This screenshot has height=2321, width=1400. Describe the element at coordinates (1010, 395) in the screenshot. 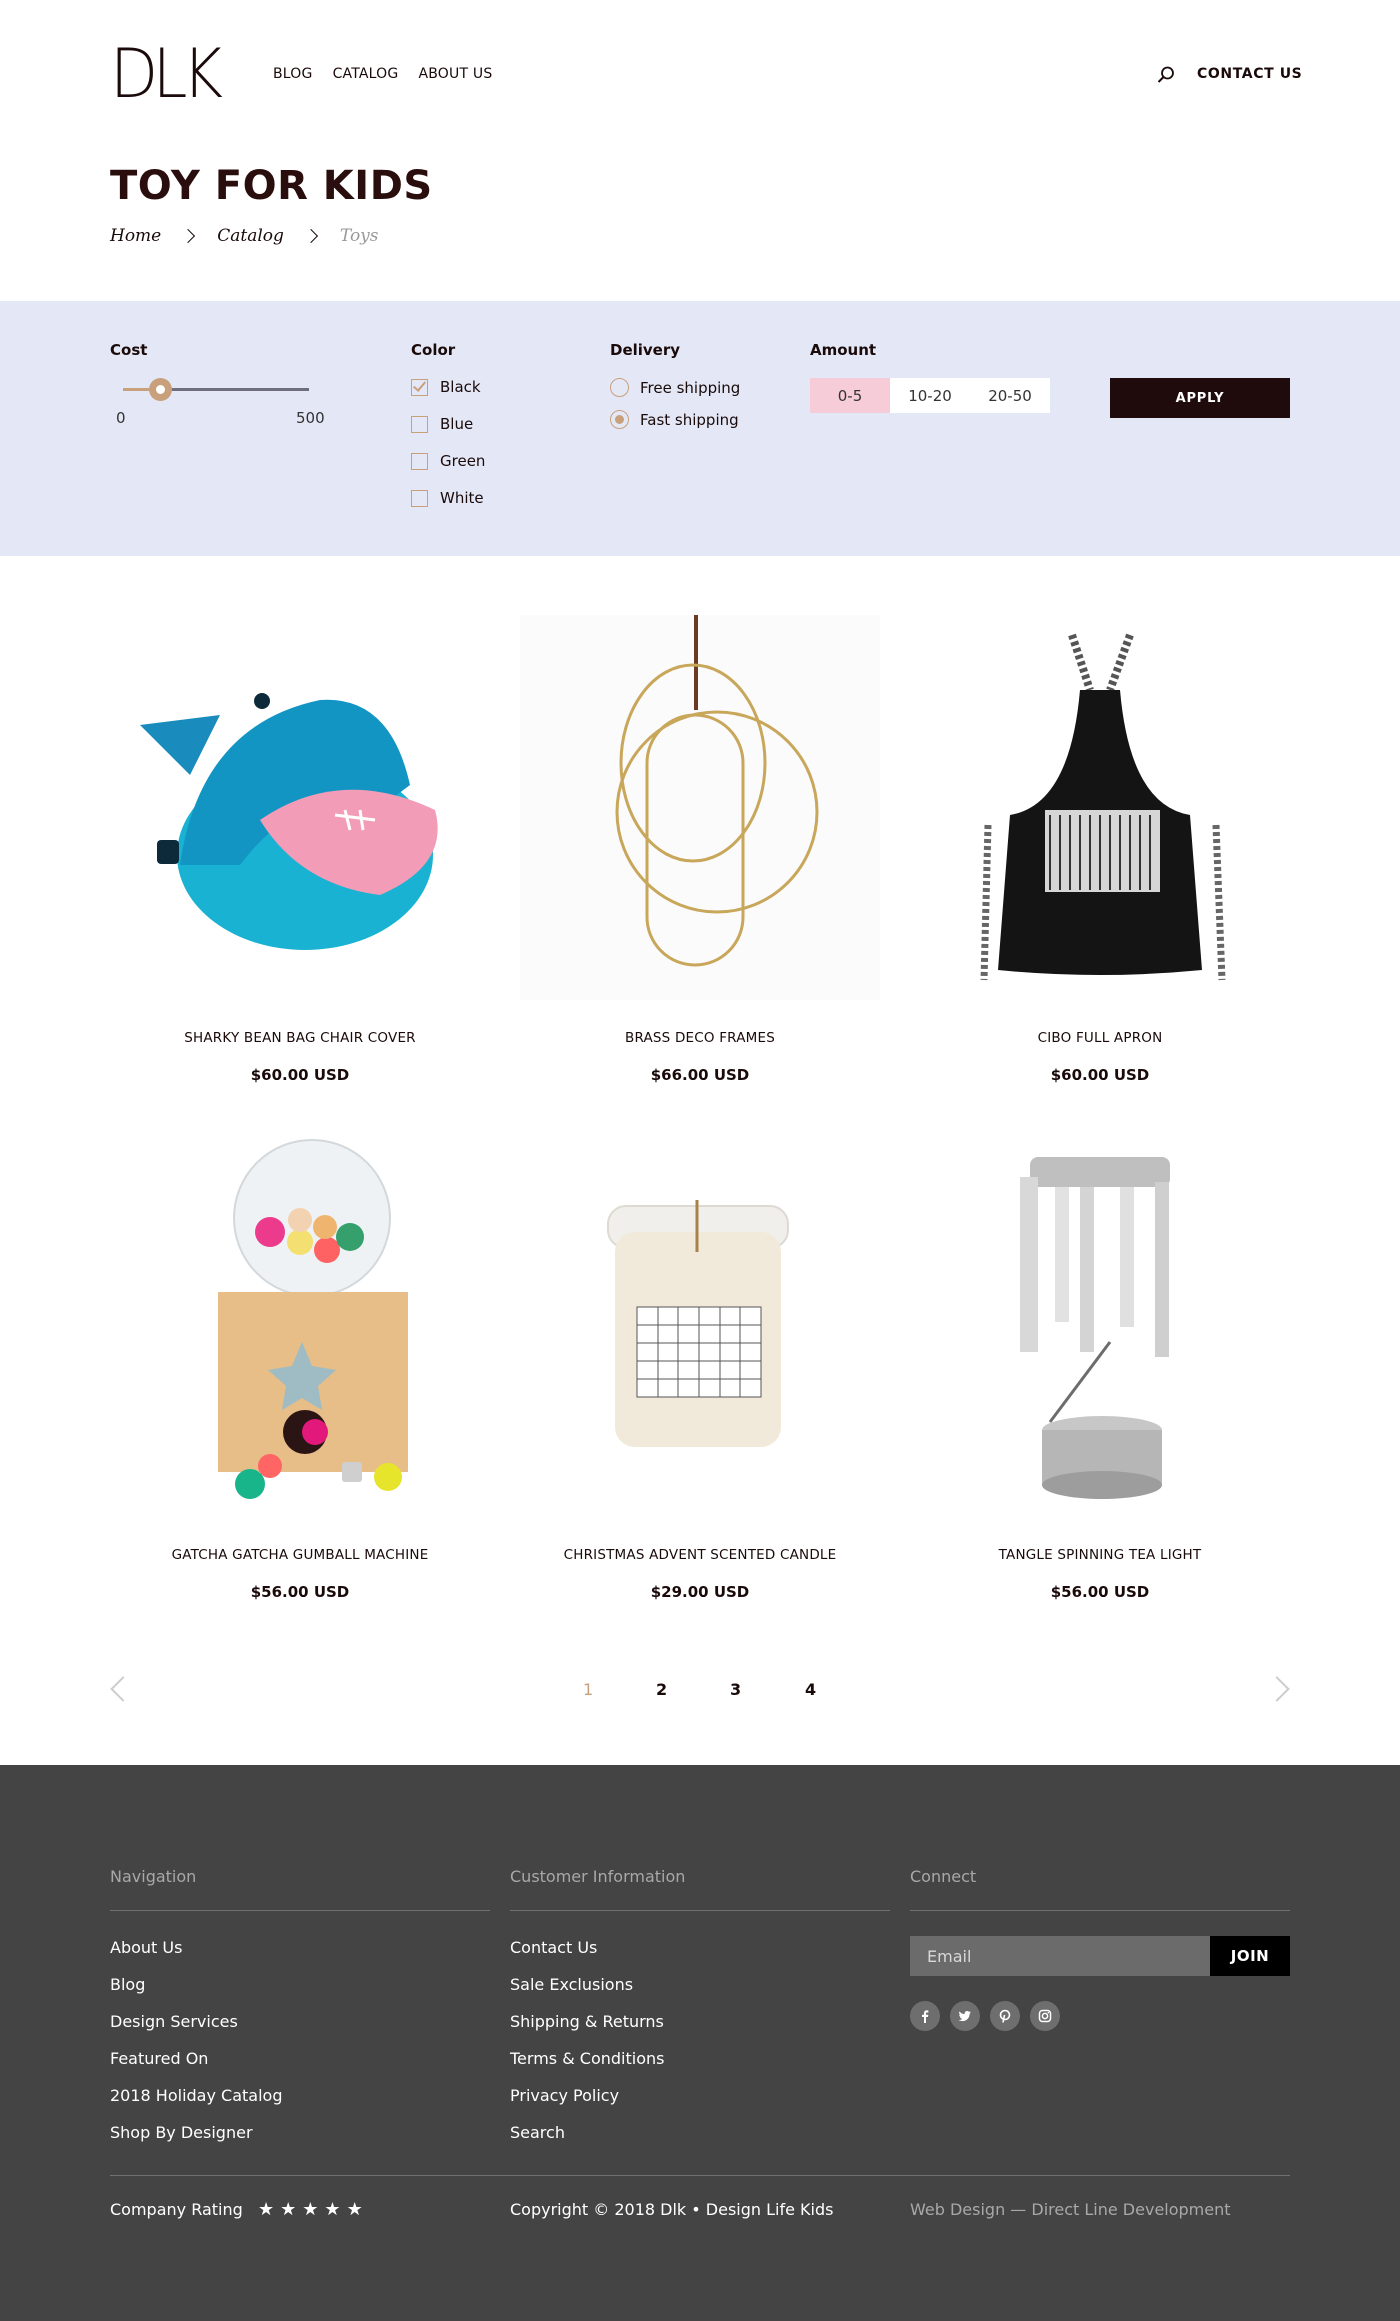

I see `amount-option-20-50: 20-50` at that location.